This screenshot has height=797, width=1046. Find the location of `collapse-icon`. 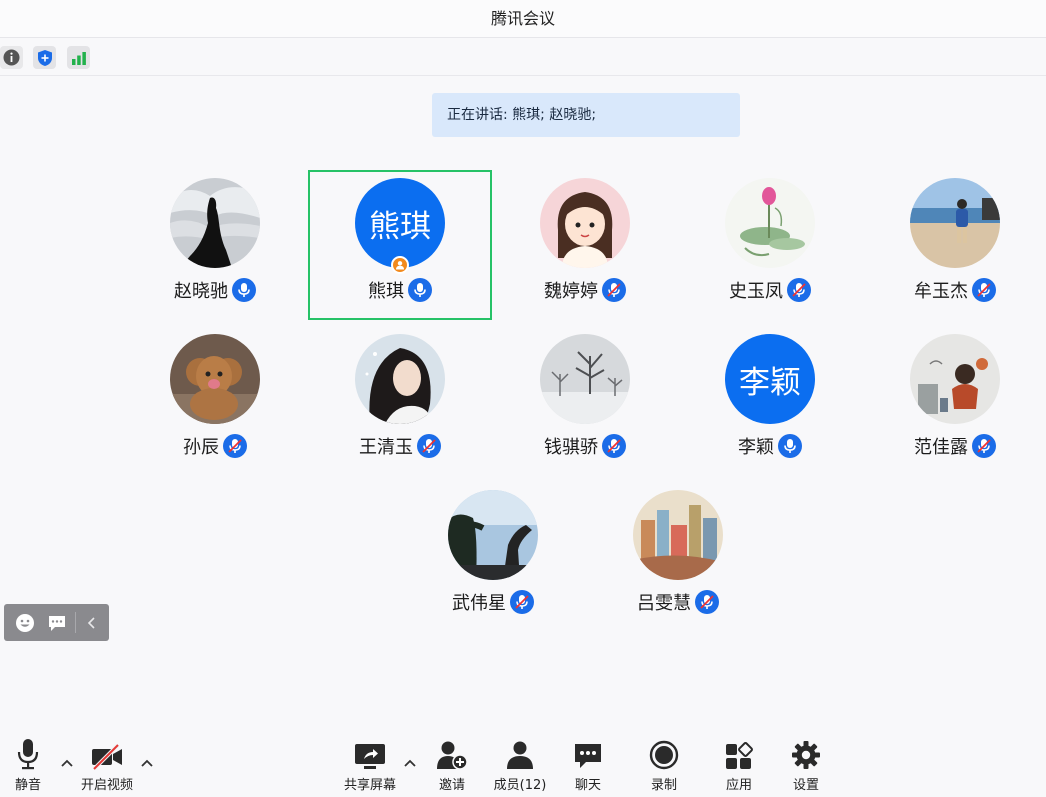

collapse-icon is located at coordinates (92, 622).